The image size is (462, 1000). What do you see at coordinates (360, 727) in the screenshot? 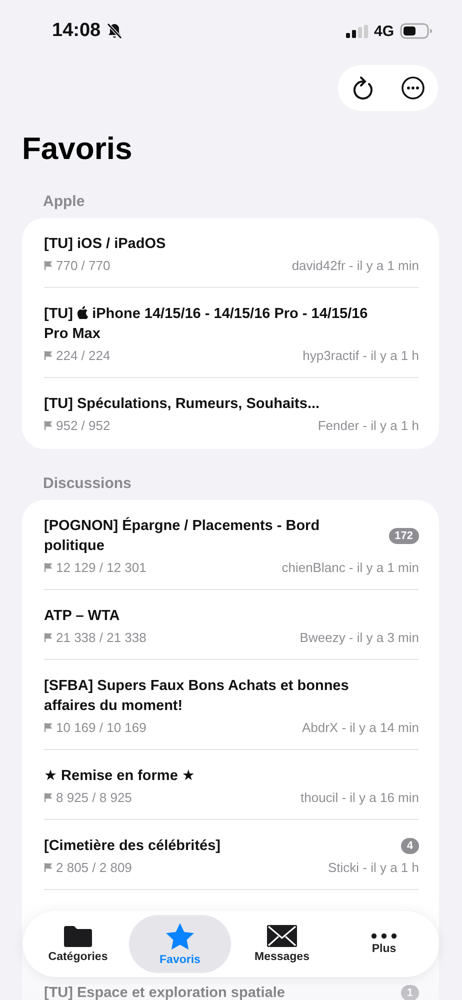
I see `last-post-info: AbdrX - il y a 14 min` at bounding box center [360, 727].